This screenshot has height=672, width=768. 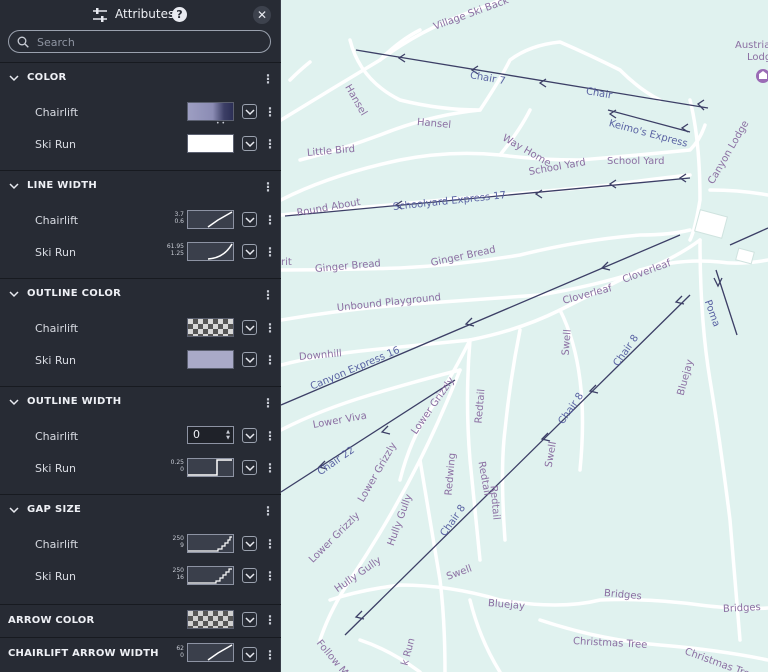 I want to click on map-label: Lodg, so click(x=757, y=57).